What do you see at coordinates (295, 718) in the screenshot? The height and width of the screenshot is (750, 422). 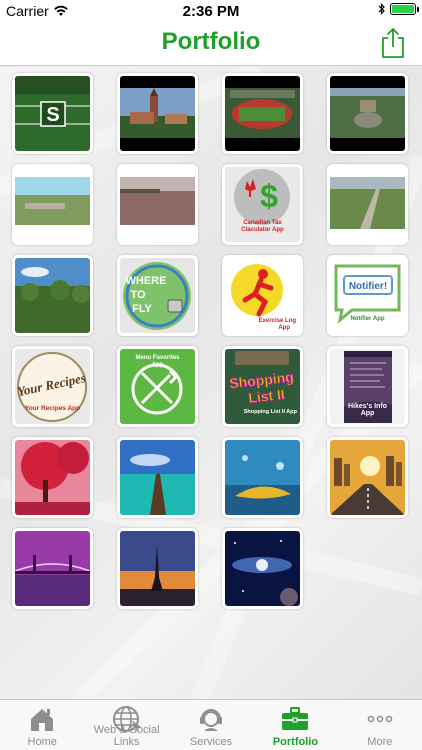 I see `briefcase-icon` at bounding box center [295, 718].